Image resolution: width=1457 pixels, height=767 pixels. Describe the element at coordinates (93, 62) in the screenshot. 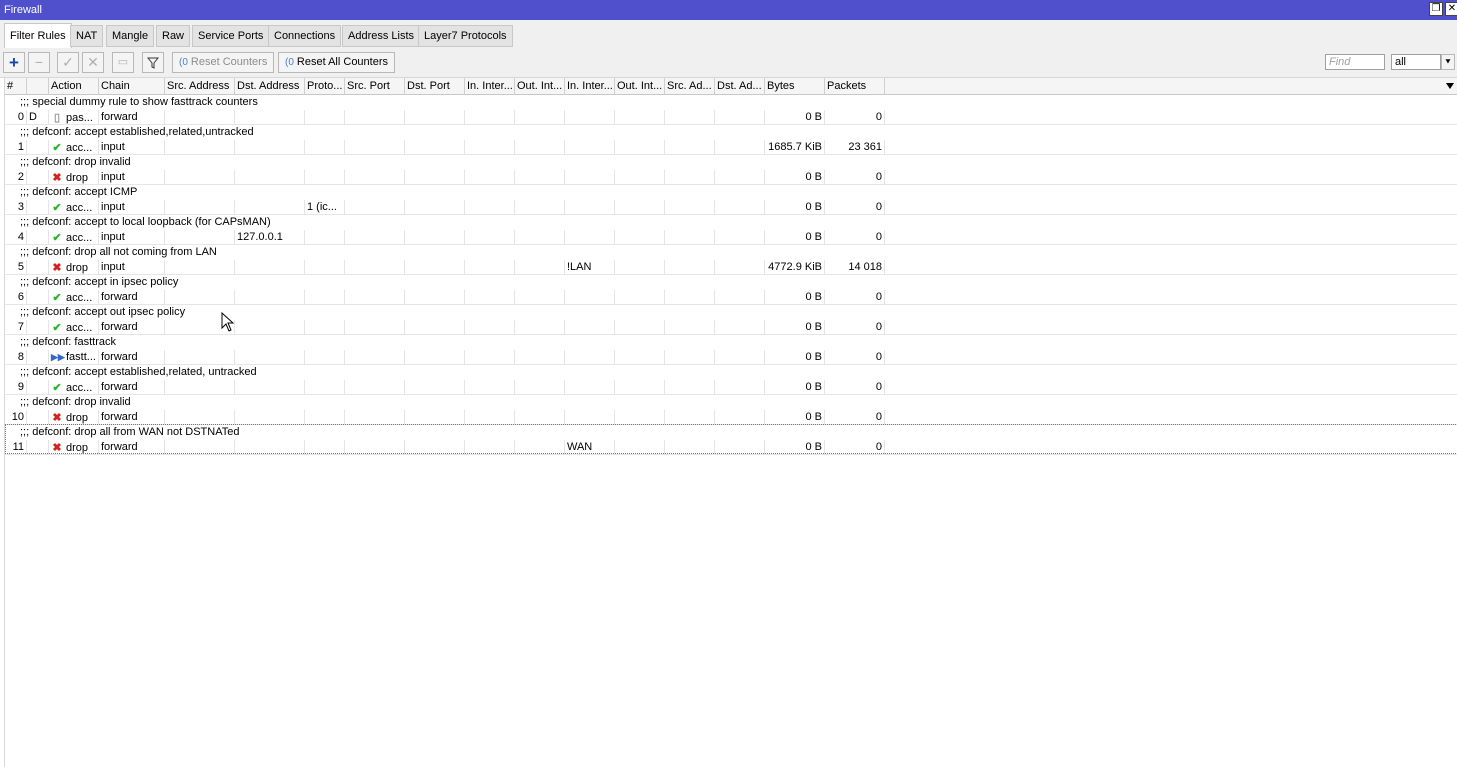

I see `cross-icon: ✕` at that location.